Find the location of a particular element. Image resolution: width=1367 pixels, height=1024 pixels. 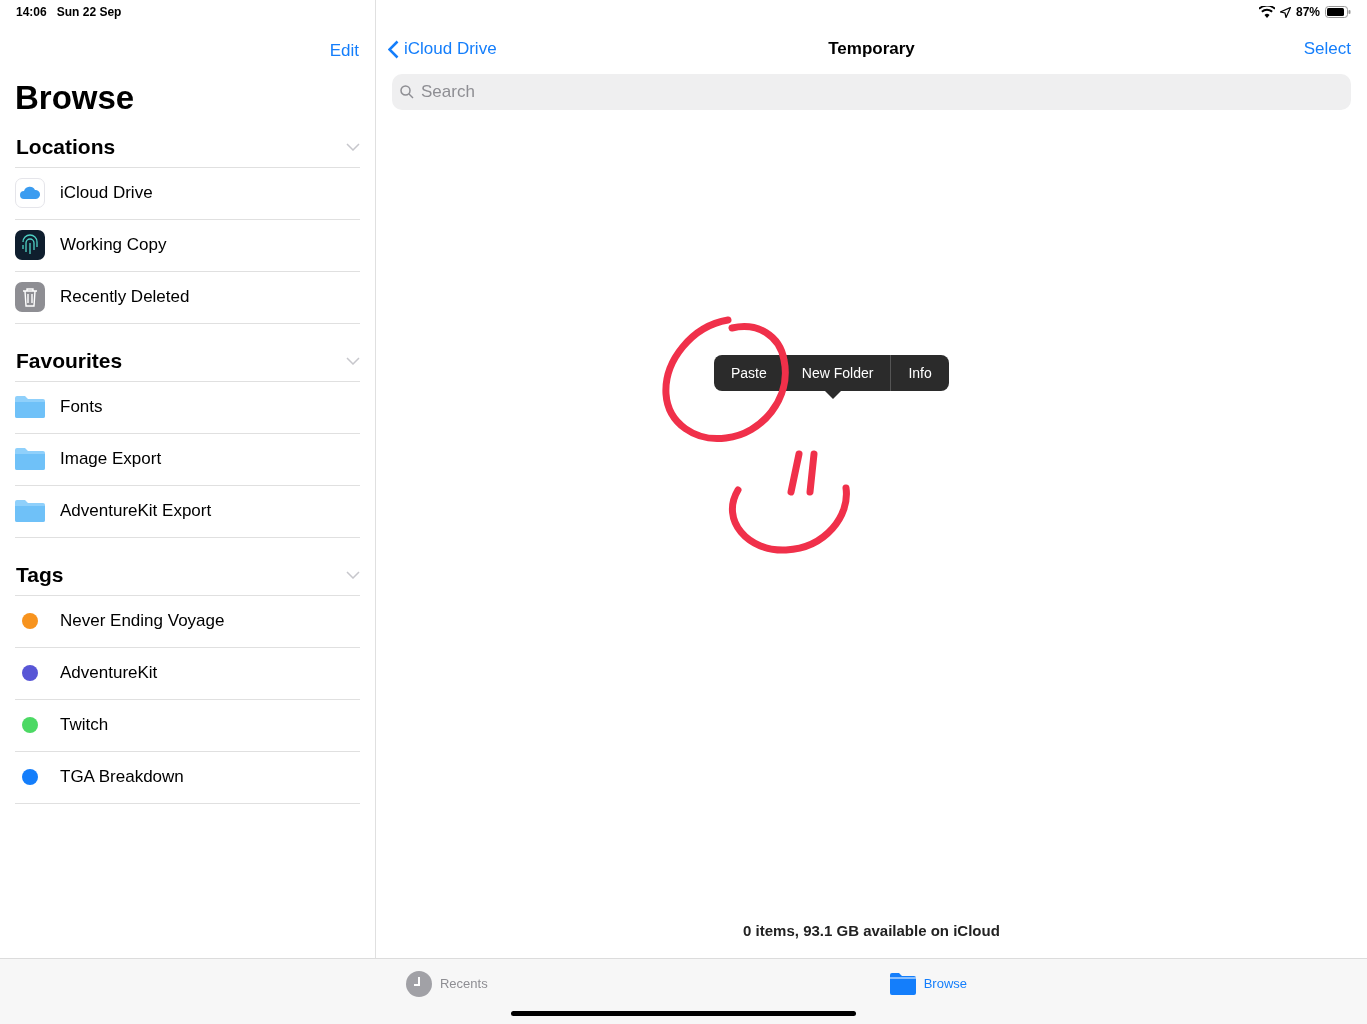

search-field: Search is located at coordinates (871, 92).